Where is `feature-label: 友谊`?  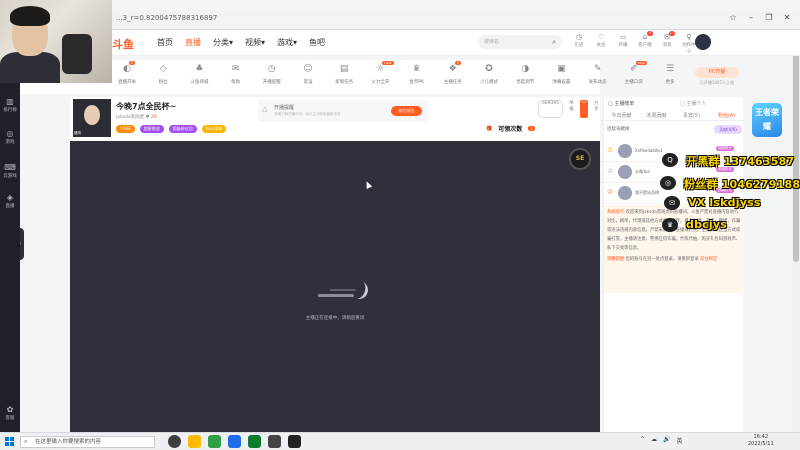 feature-label: 友谊 is located at coordinates (308, 82).